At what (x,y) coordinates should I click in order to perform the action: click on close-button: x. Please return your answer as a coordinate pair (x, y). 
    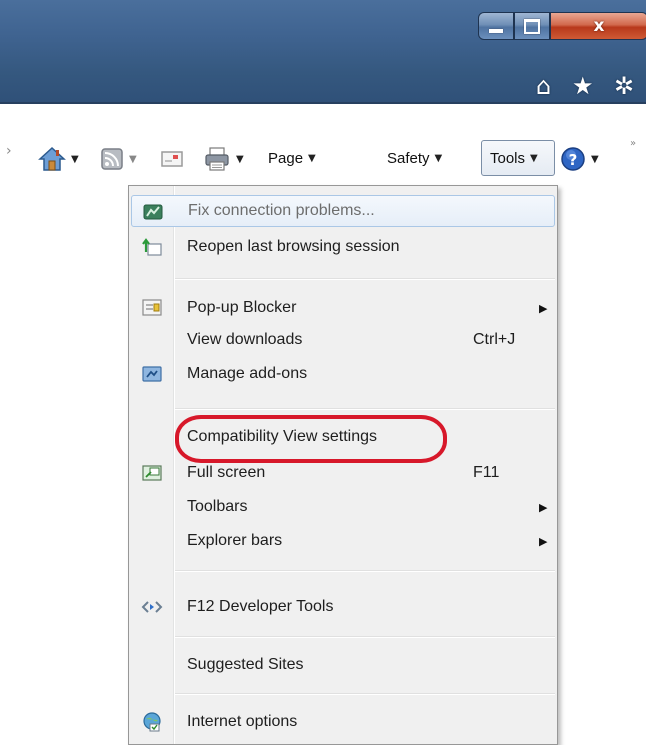
    Looking at the image, I should click on (598, 26).